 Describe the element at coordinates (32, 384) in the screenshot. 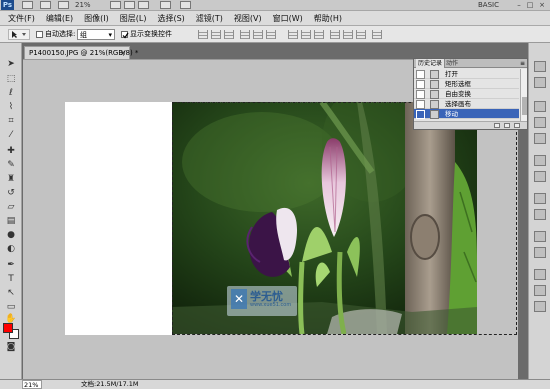

I see `zoom-field: 21%` at that location.